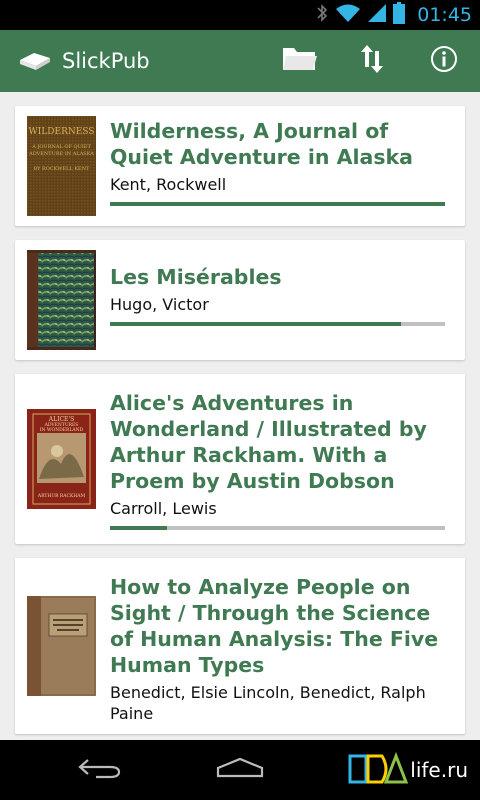 This screenshot has height=800, width=480. I want to click on cover-text: BY ROCKWELL KENT, so click(62, 169).